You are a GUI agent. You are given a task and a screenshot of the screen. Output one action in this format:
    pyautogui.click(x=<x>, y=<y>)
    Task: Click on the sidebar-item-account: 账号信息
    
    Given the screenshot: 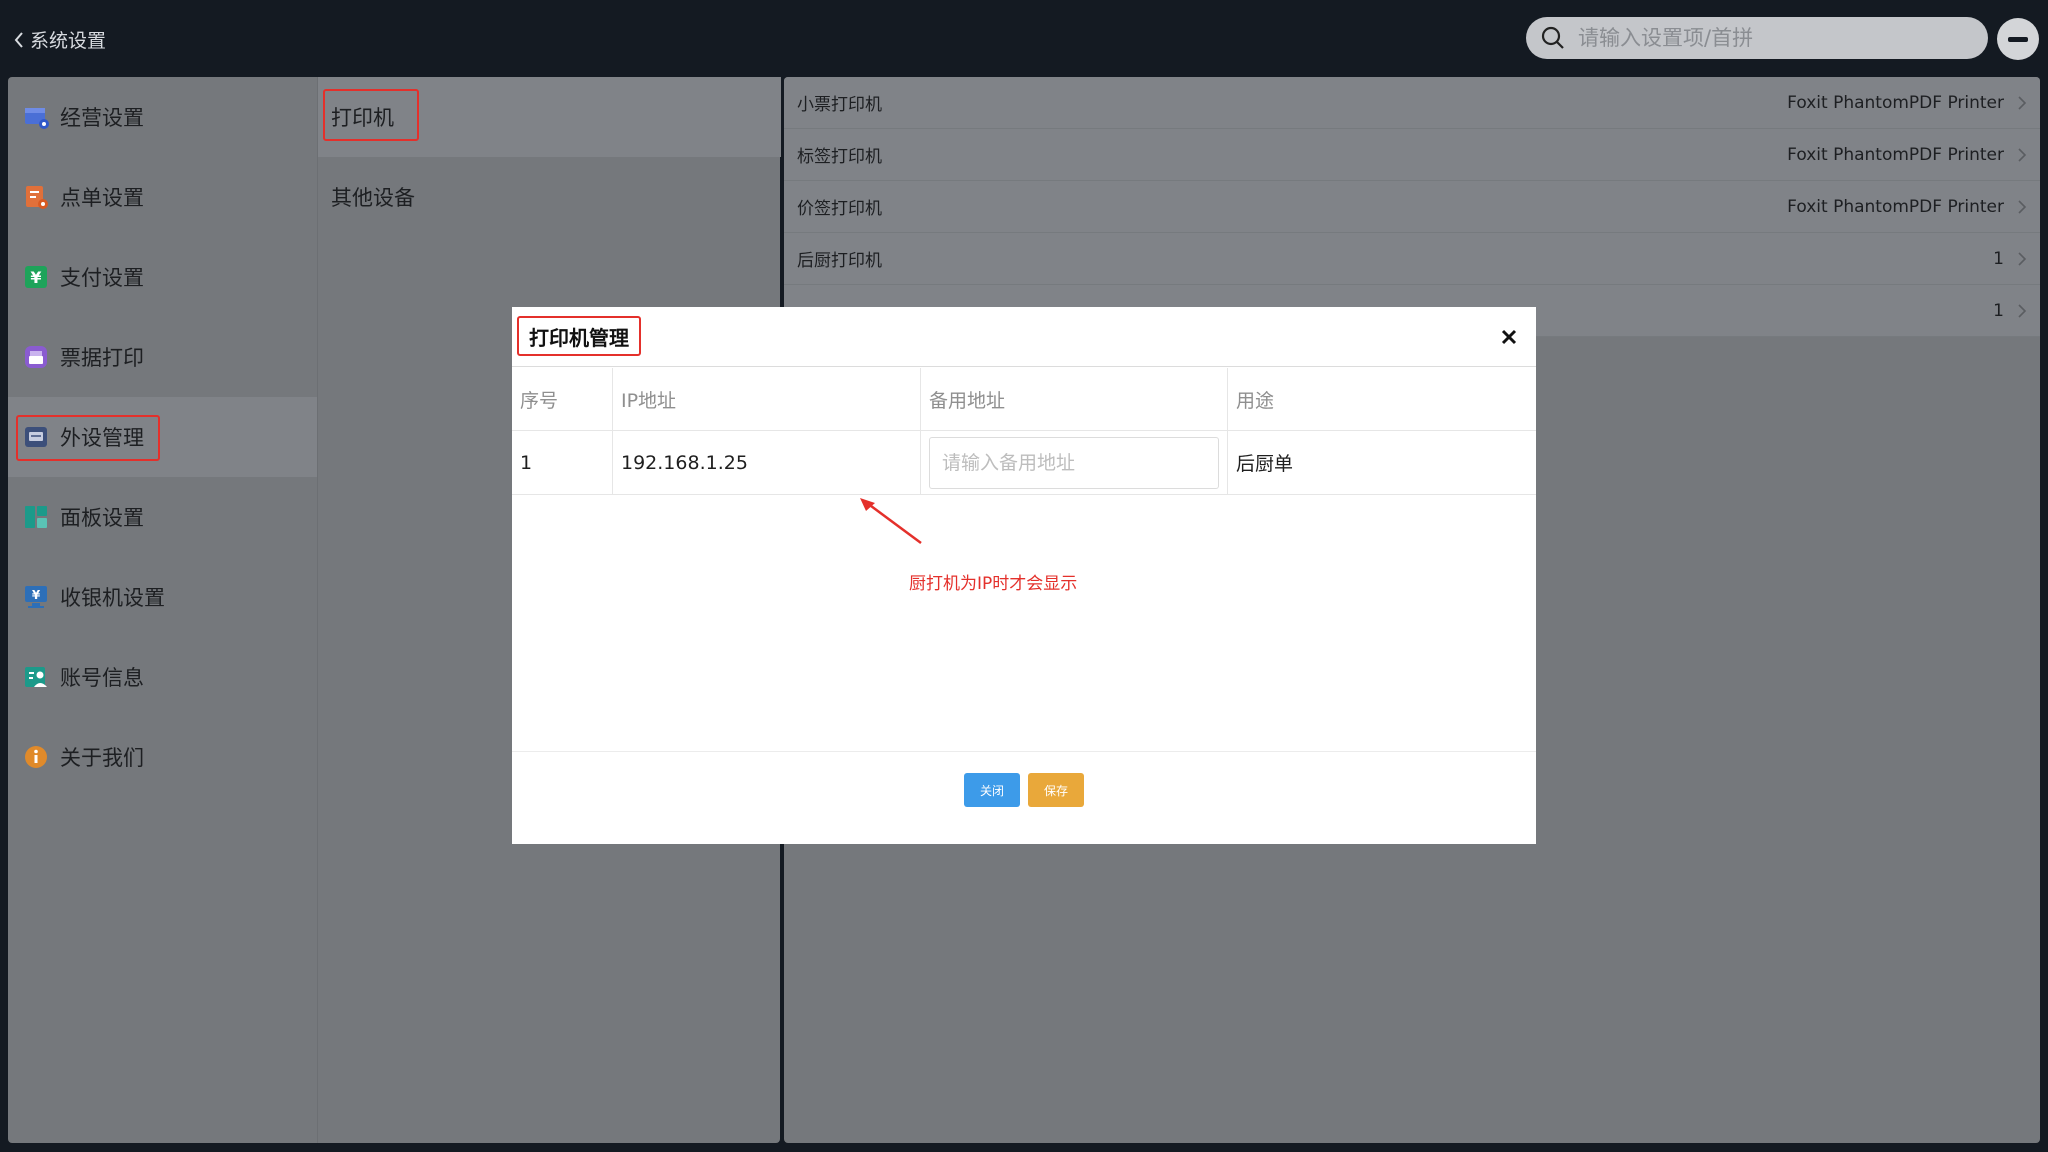 What is the action you would take?
    pyautogui.click(x=162, y=677)
    